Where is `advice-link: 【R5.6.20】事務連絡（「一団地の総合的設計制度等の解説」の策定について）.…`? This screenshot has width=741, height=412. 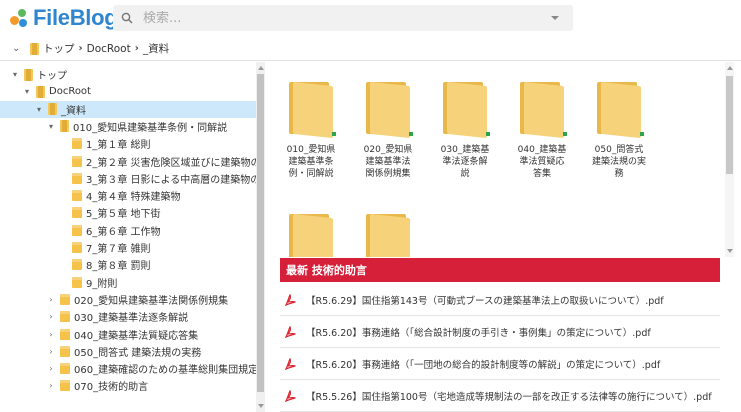
advice-link: 【R5.6.20】事務連絡（「一団地の総合的設計制度等の解説」の策定について）.… is located at coordinates (483, 364).